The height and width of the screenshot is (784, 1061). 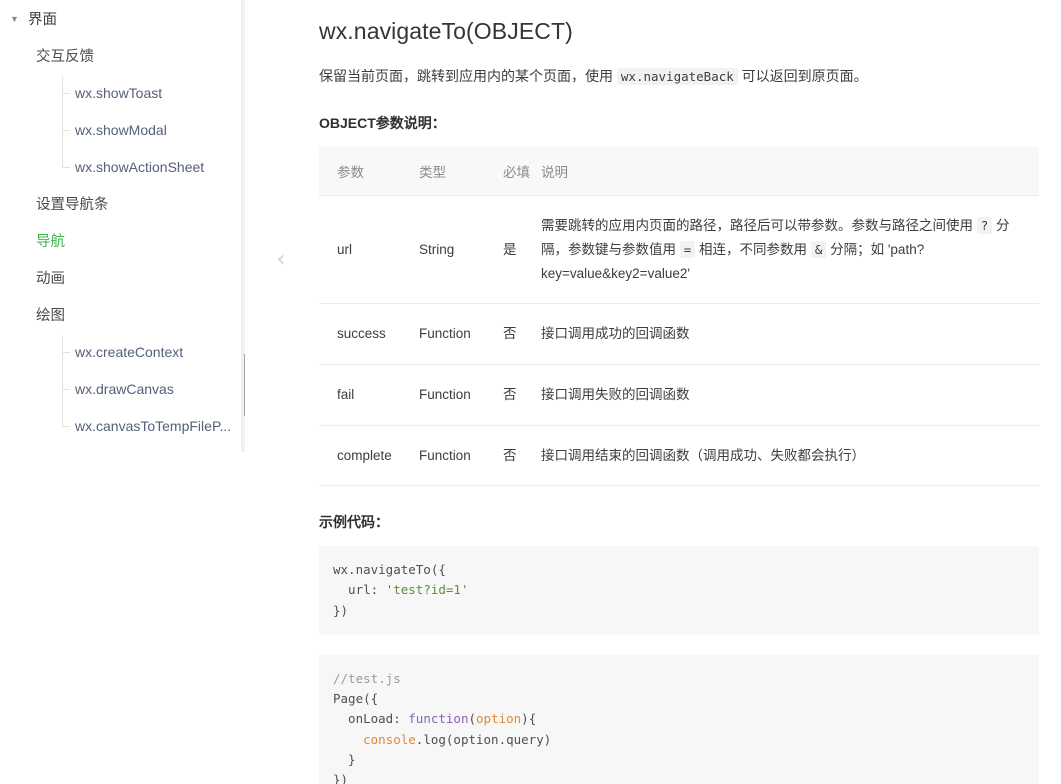 What do you see at coordinates (119, 92) in the screenshot?
I see `sidebar-item-label: wx.showToast` at bounding box center [119, 92].